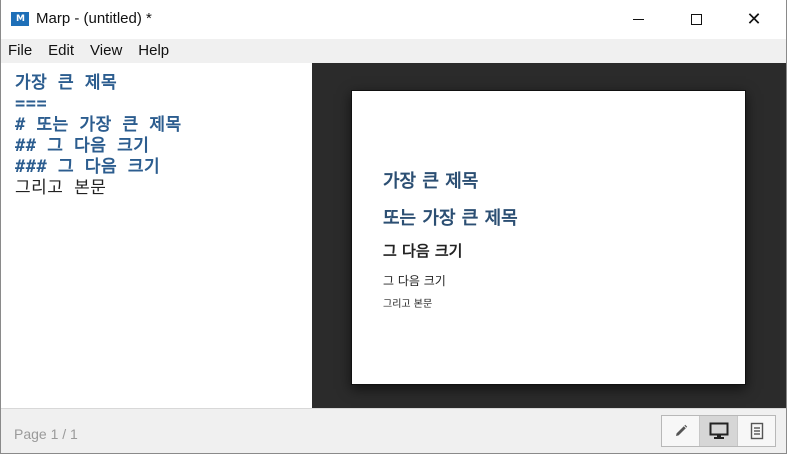 Image resolution: width=787 pixels, height=455 pixels. I want to click on menu-file: File, so click(20, 51).